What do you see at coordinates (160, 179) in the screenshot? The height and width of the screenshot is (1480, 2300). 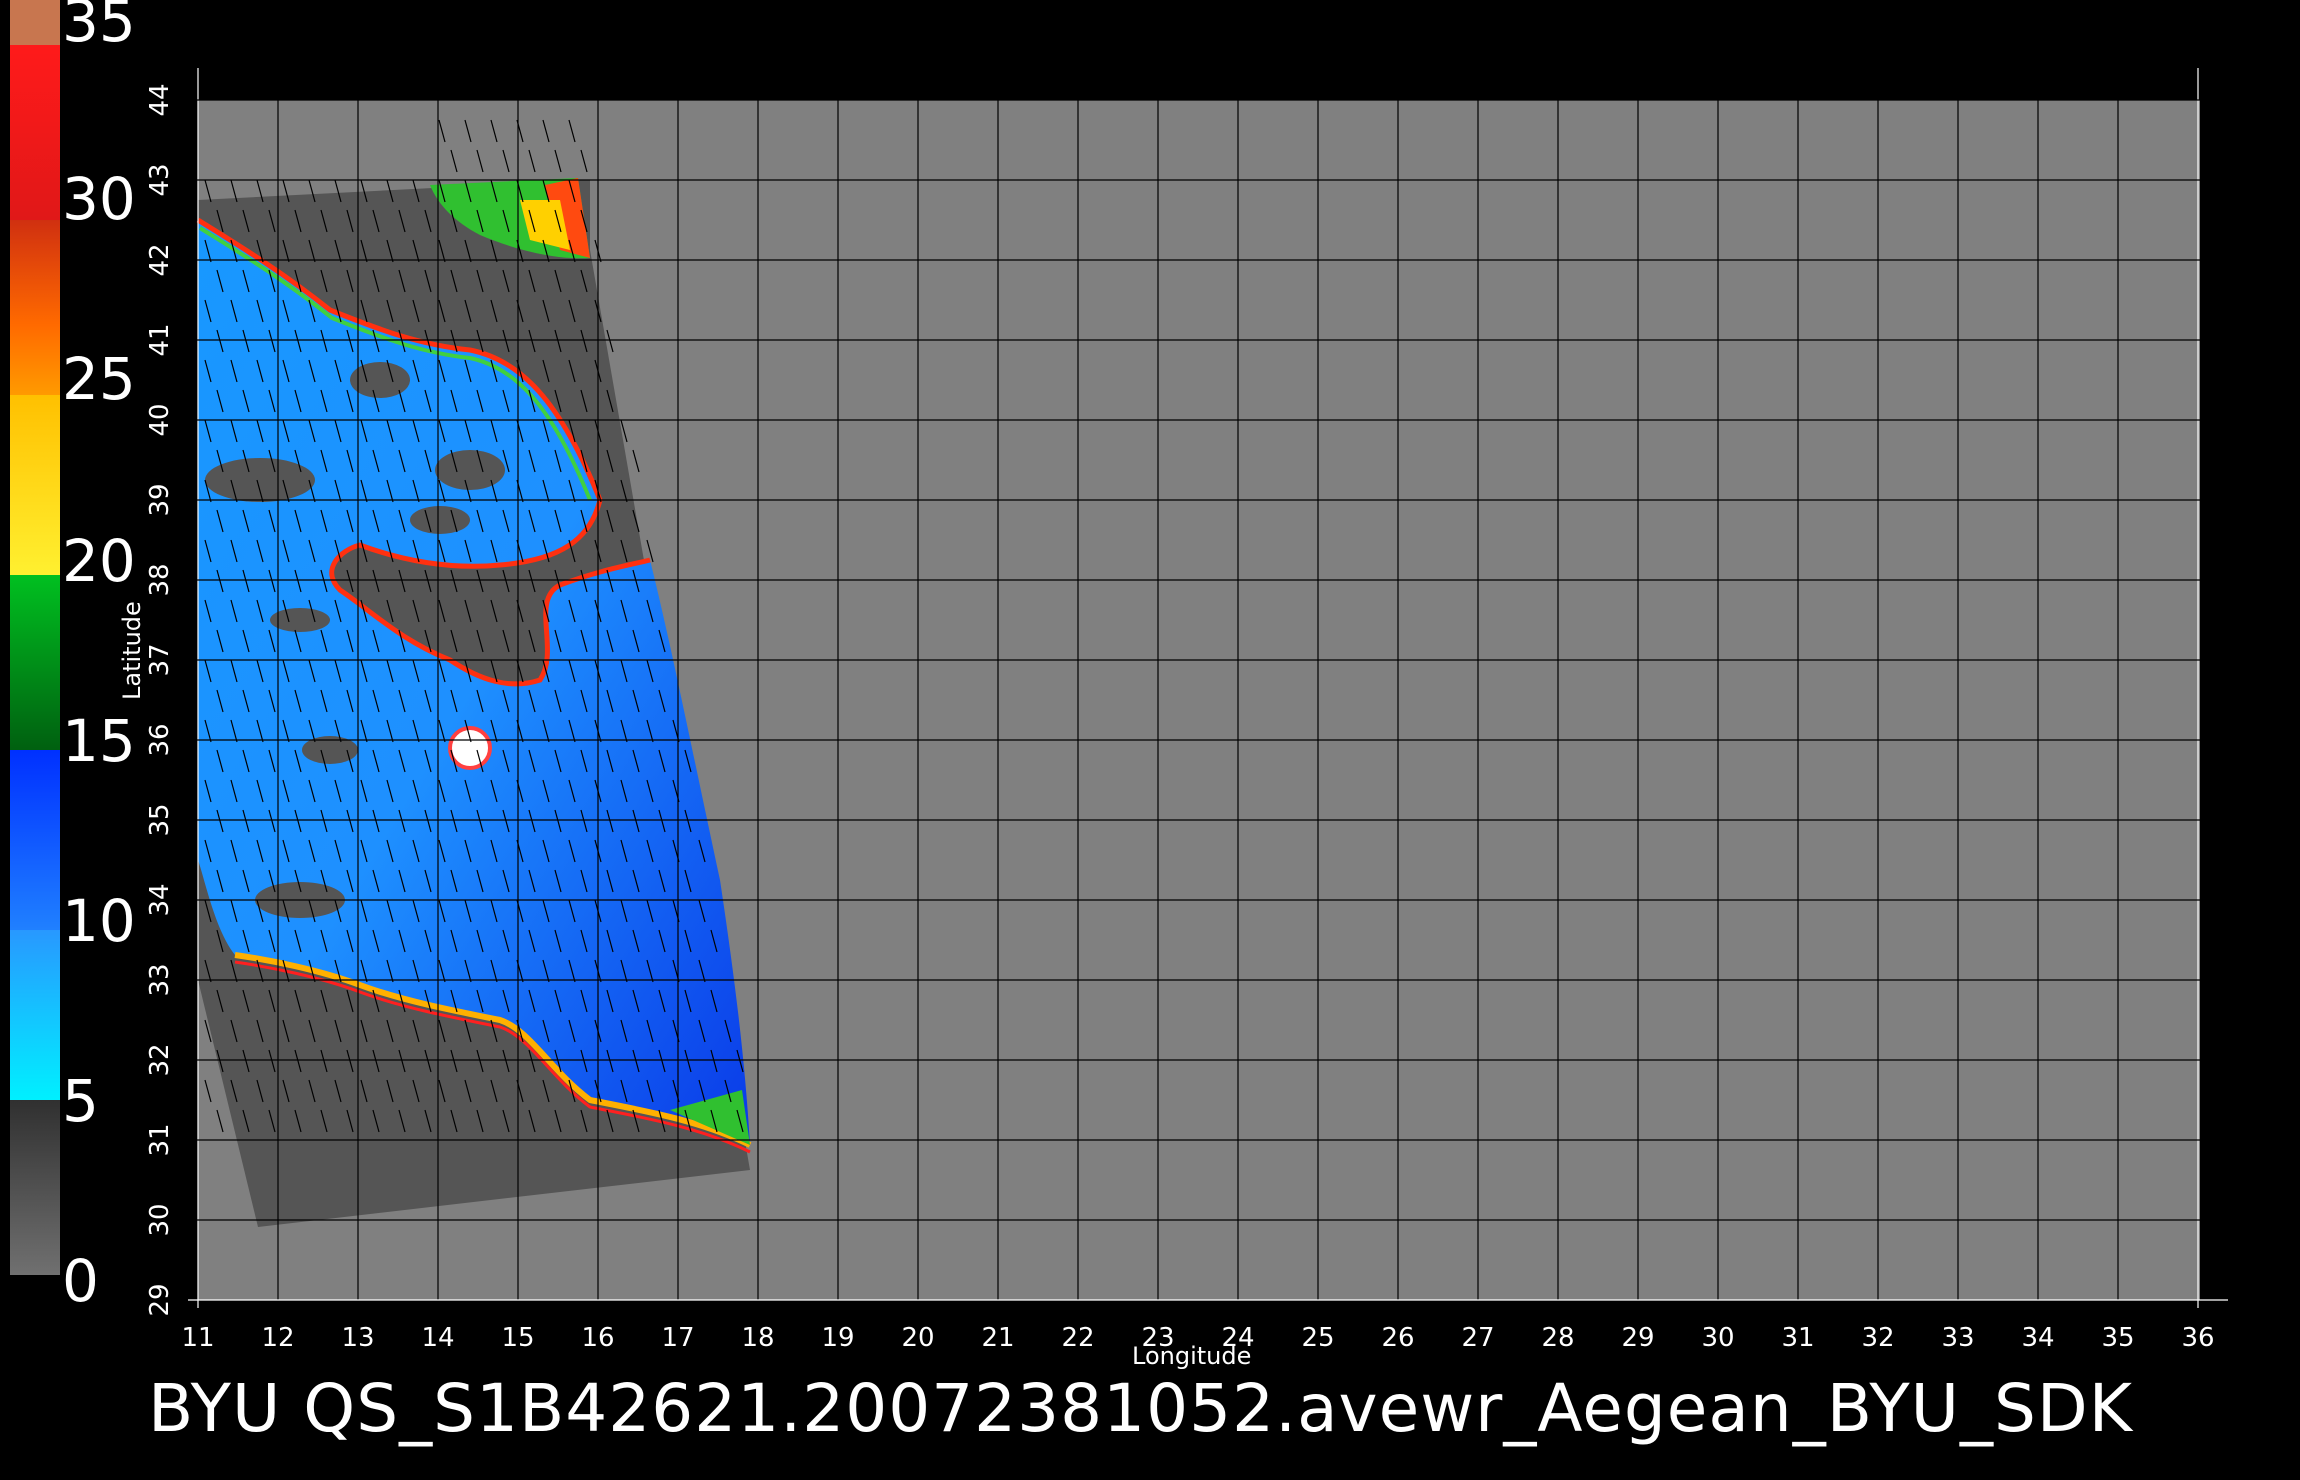 I see `y-tick-label: 43` at bounding box center [160, 179].